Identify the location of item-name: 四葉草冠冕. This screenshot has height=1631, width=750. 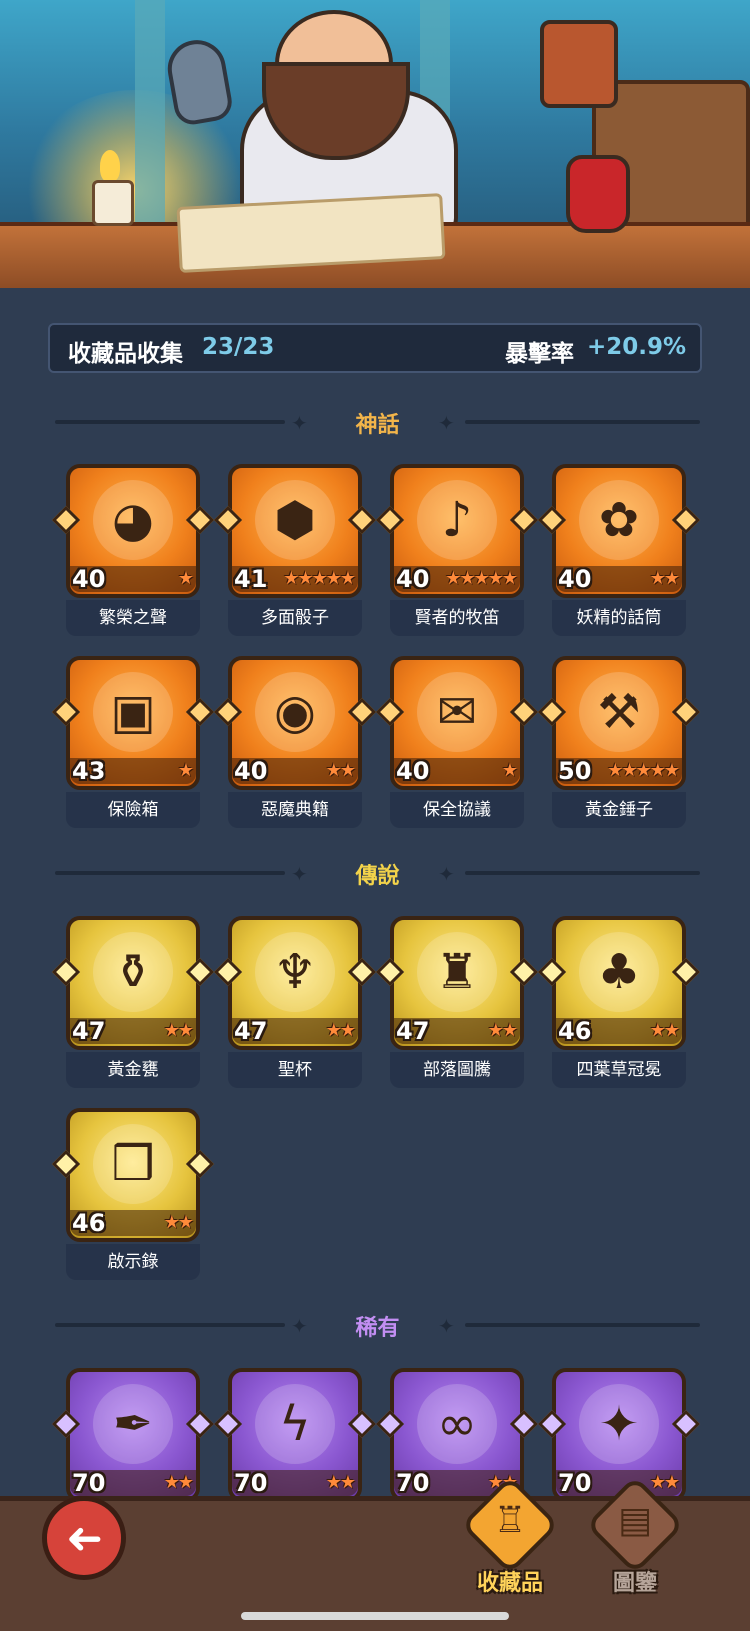
(619, 1070).